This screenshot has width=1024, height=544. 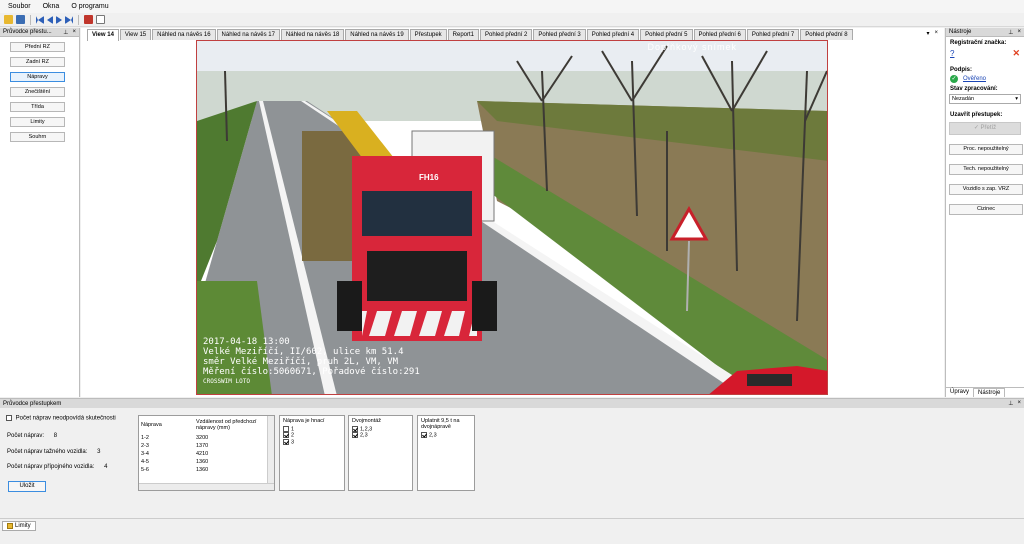 What do you see at coordinates (37, 77) in the screenshot?
I see `nav-button-axles: Nápravy` at bounding box center [37, 77].